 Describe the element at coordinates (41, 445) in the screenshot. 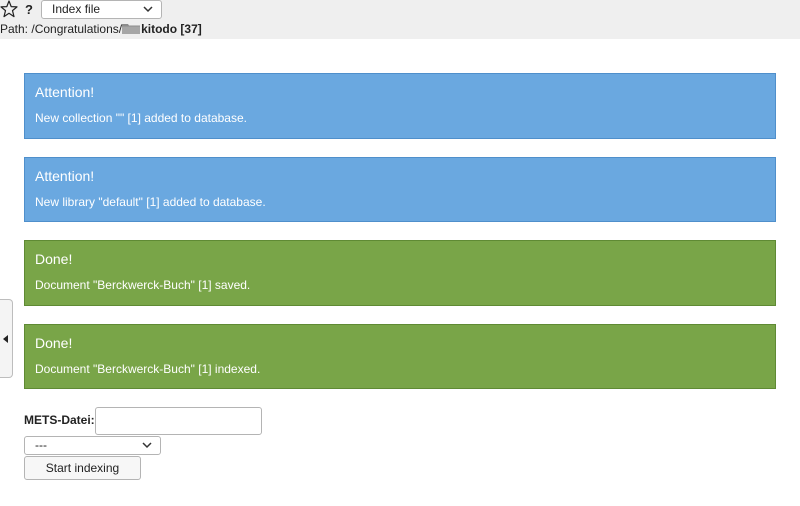

I see `library-select-value: ---` at that location.